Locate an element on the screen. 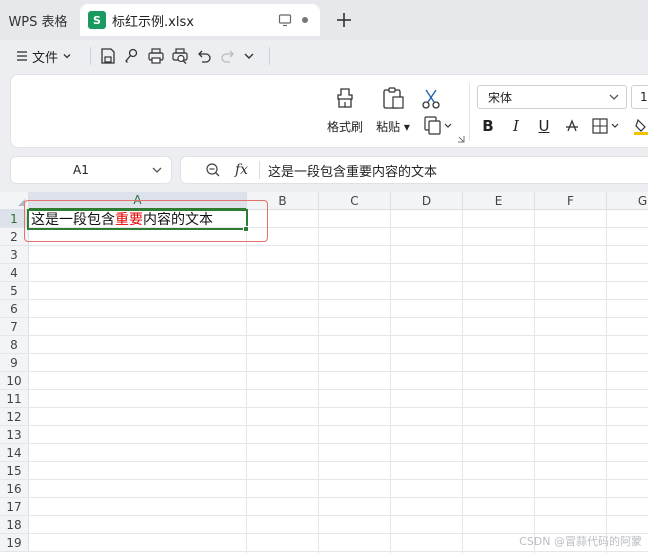  unsaved-dot-icon is located at coordinates (305, 20).